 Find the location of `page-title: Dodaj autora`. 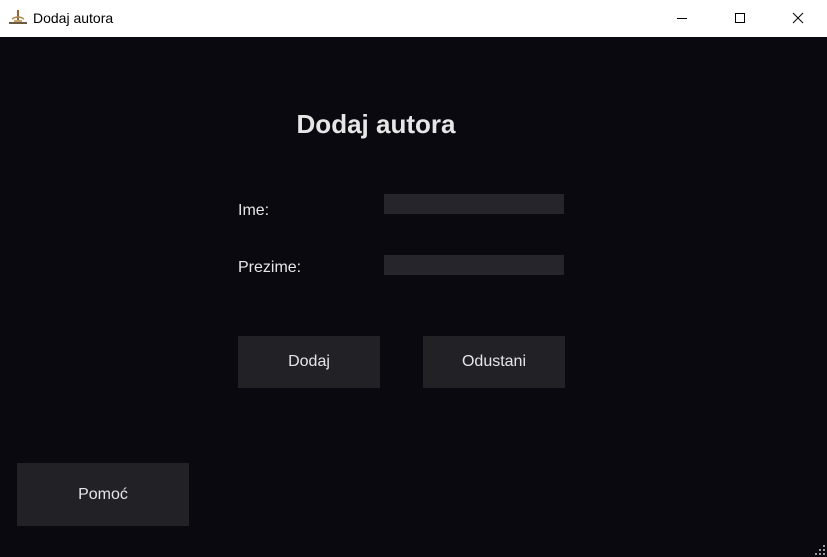

page-title: Dodaj autora is located at coordinates (376, 124).